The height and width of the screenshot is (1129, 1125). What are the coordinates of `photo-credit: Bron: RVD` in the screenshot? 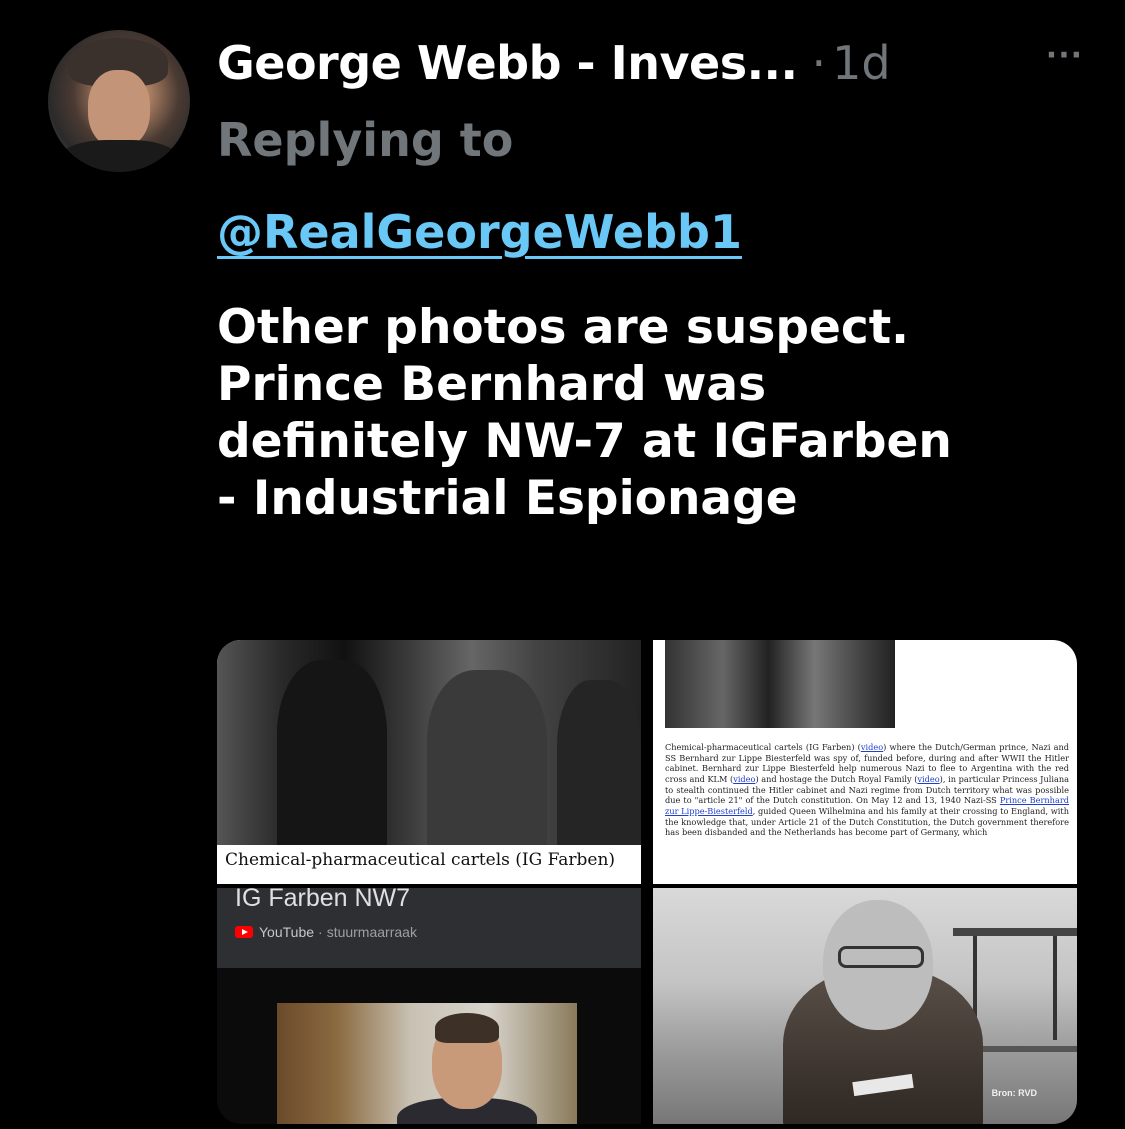 It's located at (1014, 1093).